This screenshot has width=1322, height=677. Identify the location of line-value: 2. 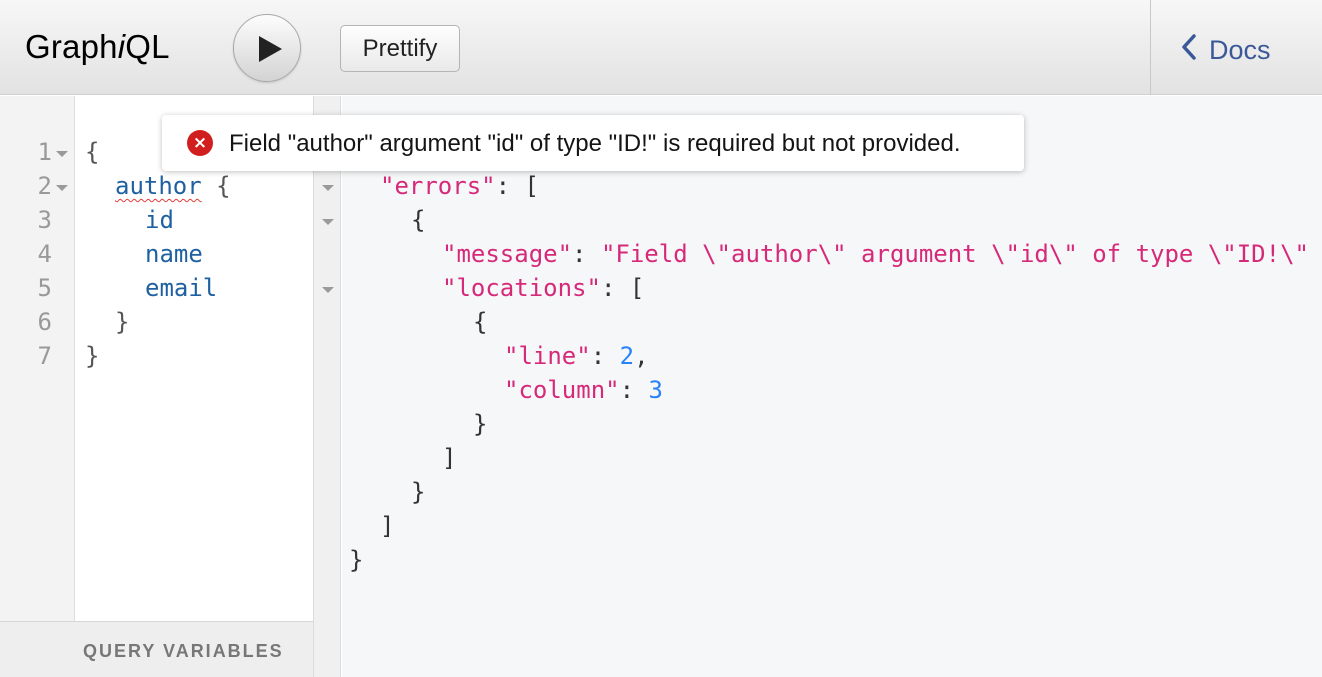
(627, 356).